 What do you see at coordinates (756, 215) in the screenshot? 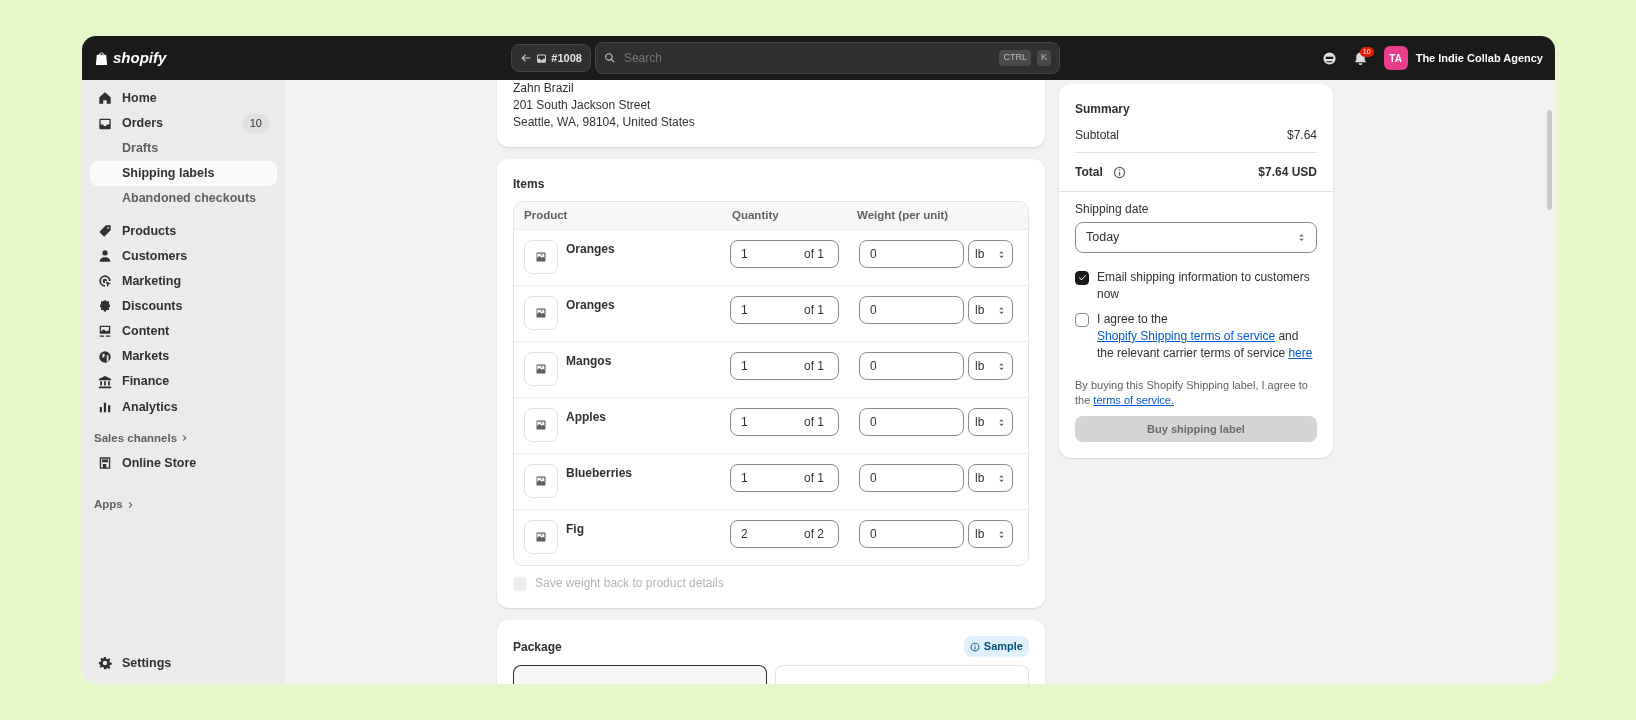
I see `column-header: Quantity` at bounding box center [756, 215].